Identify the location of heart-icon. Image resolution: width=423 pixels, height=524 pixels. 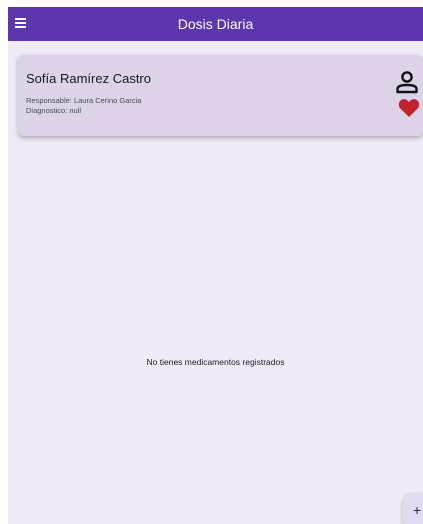
(409, 108).